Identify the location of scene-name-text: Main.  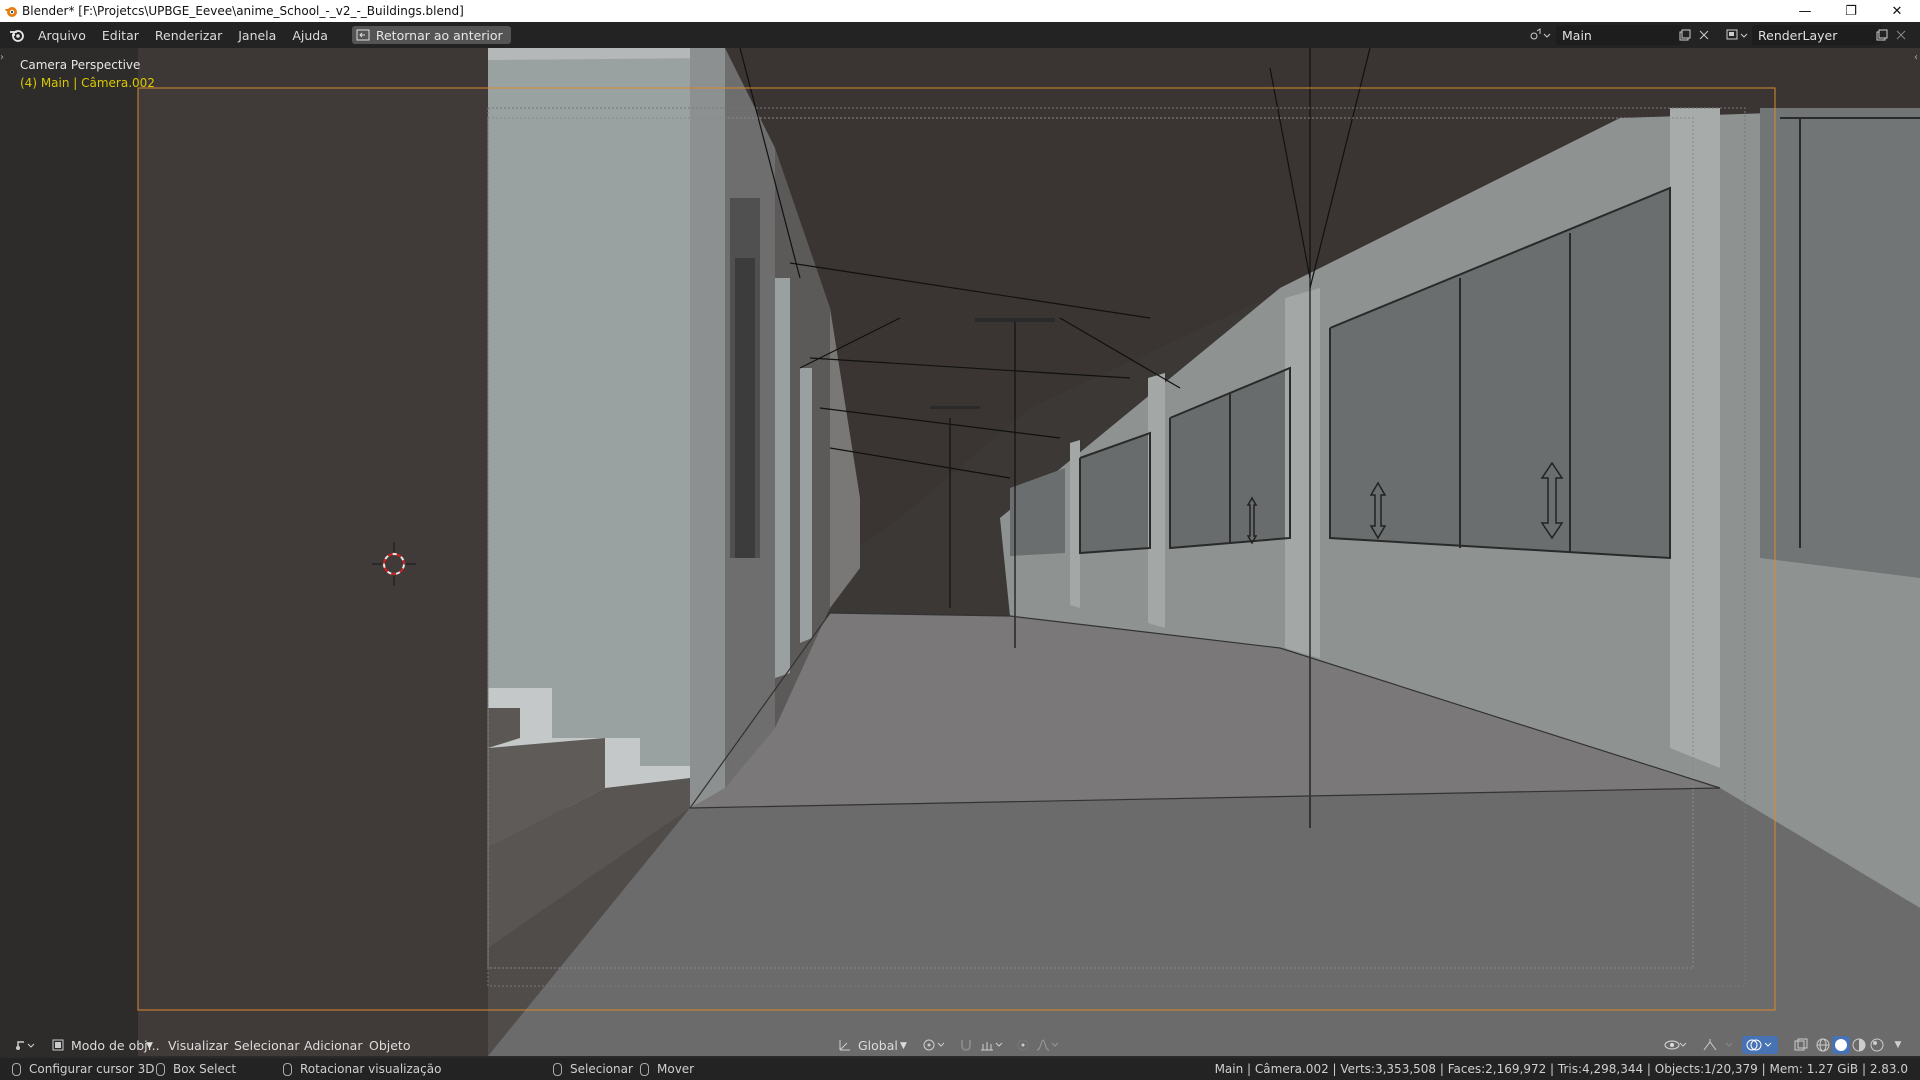
(1577, 35).